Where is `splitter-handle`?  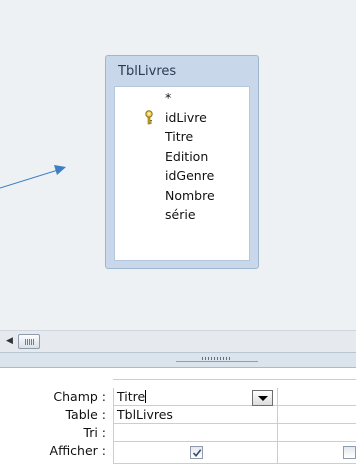
splitter-handle is located at coordinates (217, 359).